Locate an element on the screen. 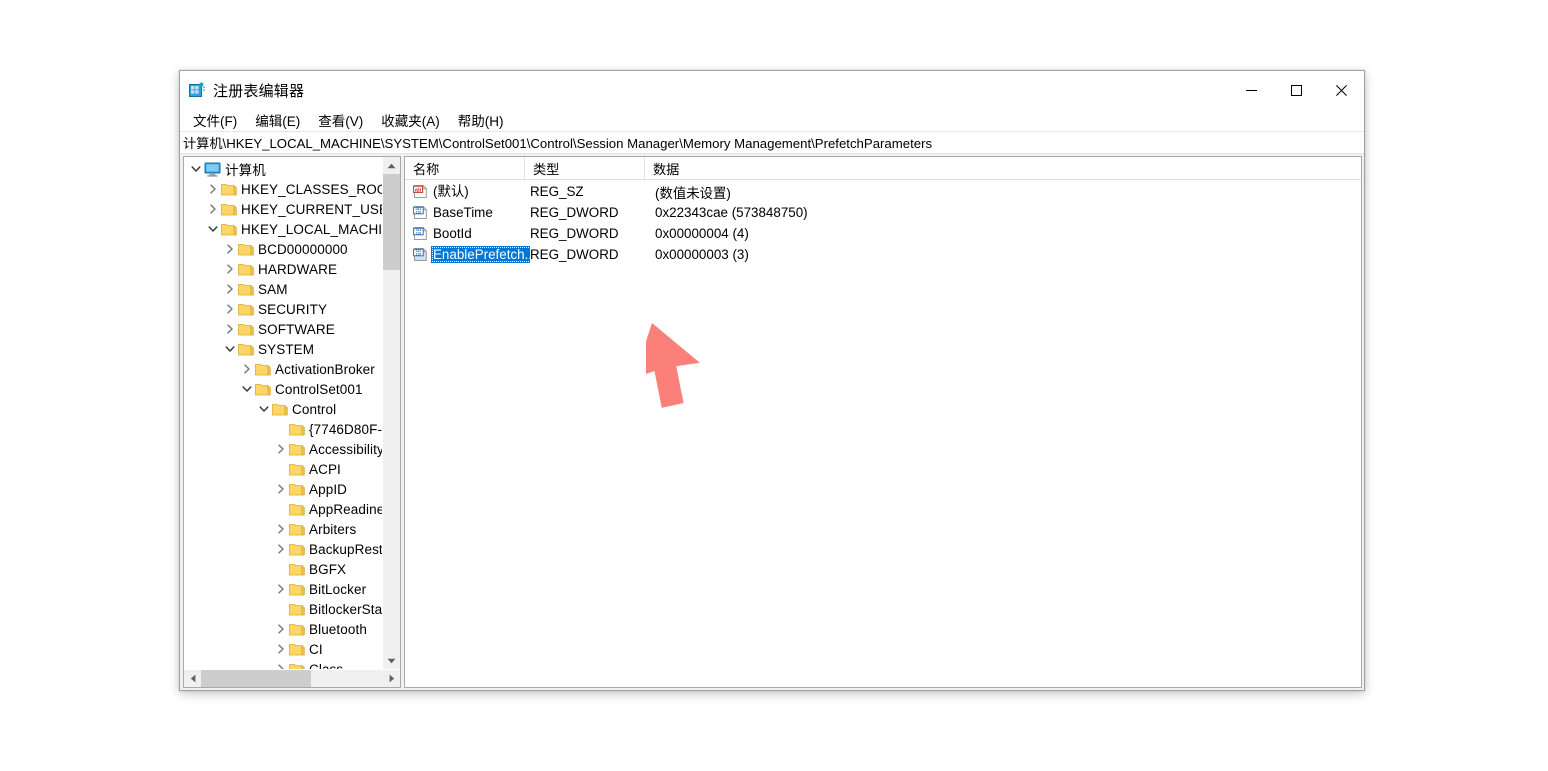 This screenshot has height=771, width=1548. tree-item-class: Class is located at coordinates (283, 664).